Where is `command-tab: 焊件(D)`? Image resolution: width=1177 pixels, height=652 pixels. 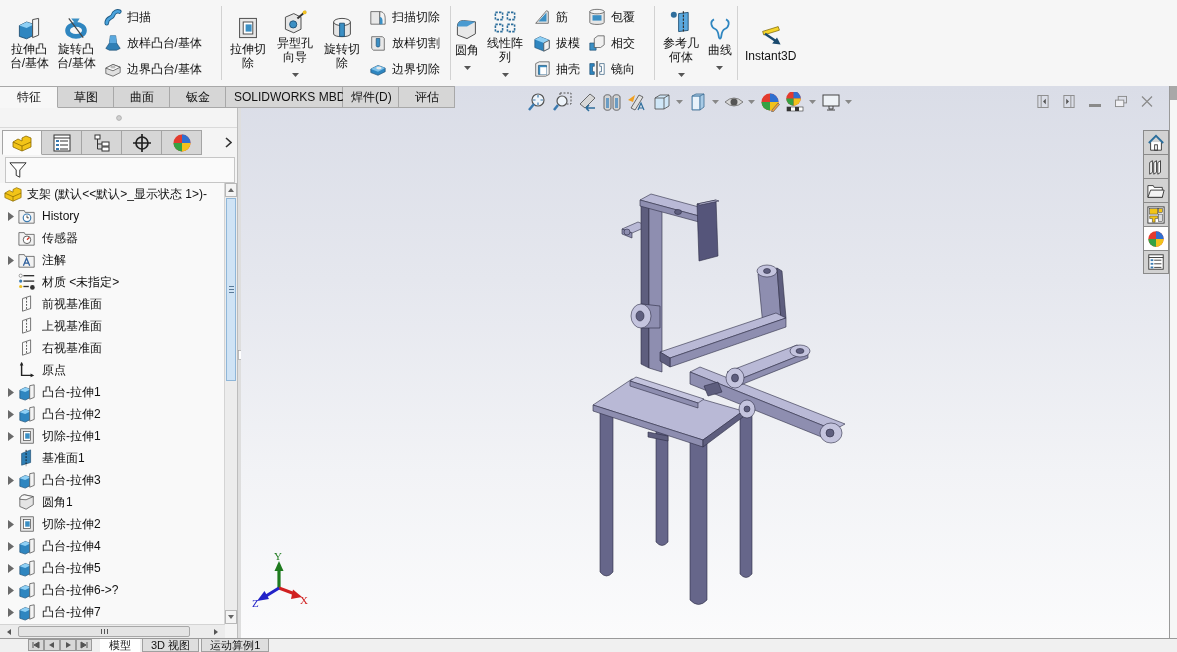 command-tab: 焊件(D) is located at coordinates (371, 97).